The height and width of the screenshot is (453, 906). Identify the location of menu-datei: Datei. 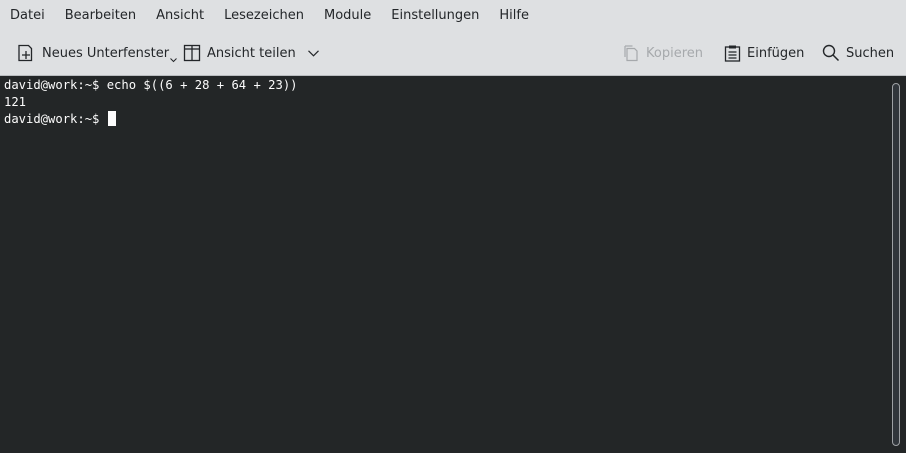
(27, 15).